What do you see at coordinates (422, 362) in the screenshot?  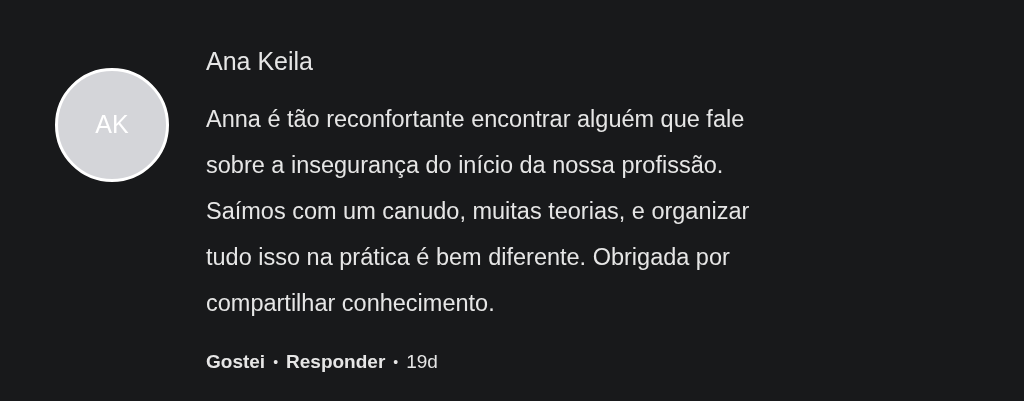 I see `timestamp: 19d` at bounding box center [422, 362].